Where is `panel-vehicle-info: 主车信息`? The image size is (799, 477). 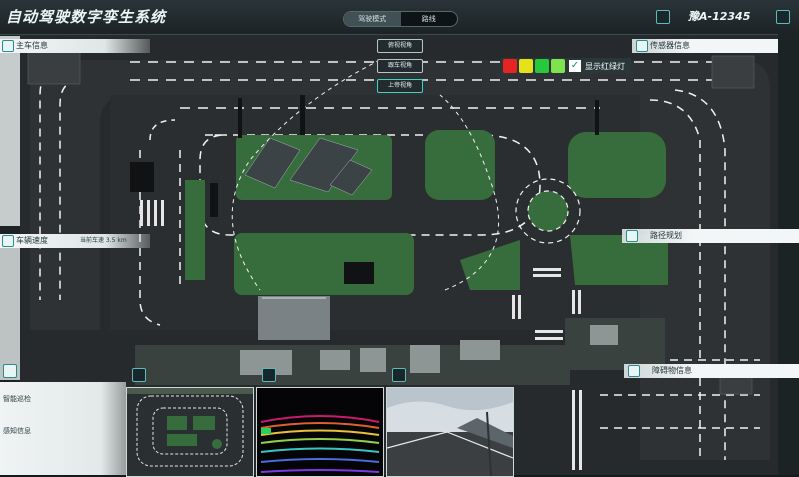
panel-vehicle-info: 主车信息 is located at coordinates (75, 46).